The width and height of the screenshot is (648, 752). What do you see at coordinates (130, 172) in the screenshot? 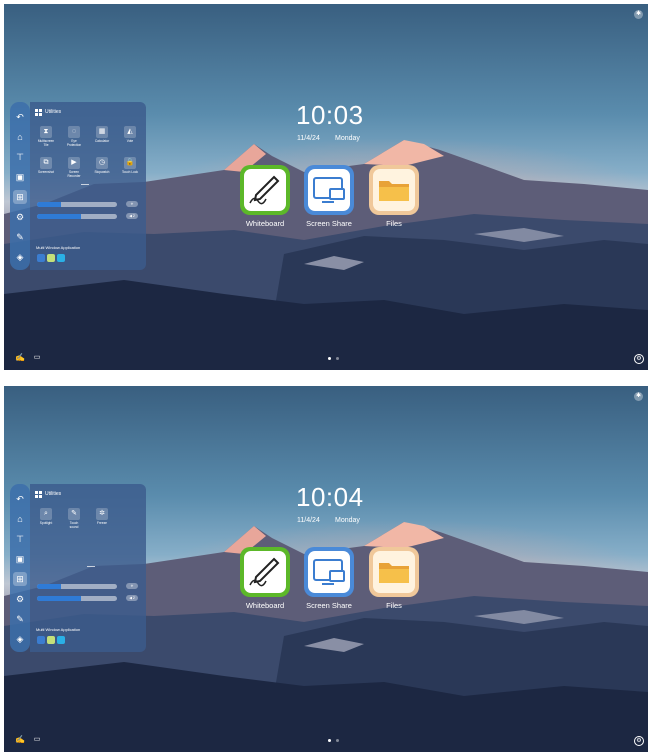
I see `tool-label: Touch Lock` at bounding box center [130, 172].